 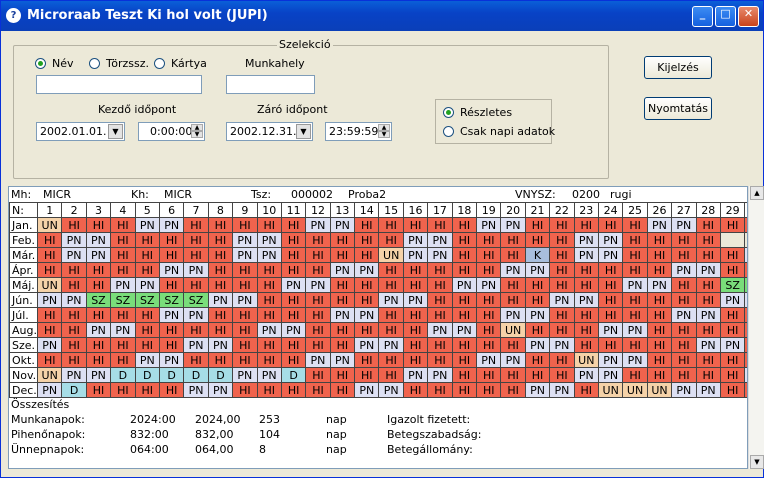 What do you see at coordinates (448, 131) in the screenshot?
I see `radio-csak-napi` at bounding box center [448, 131].